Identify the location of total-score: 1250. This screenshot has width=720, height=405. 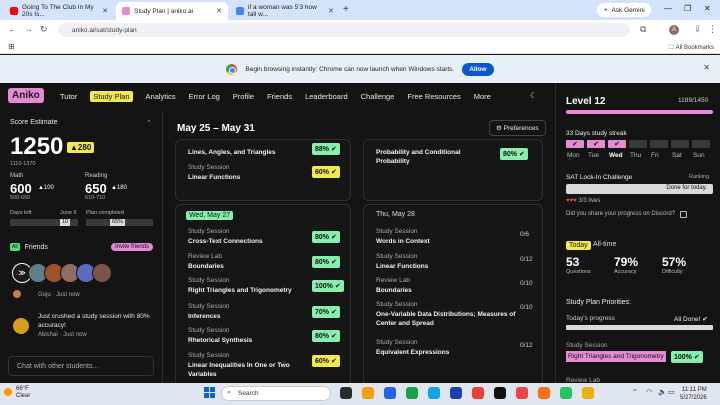
(37, 146).